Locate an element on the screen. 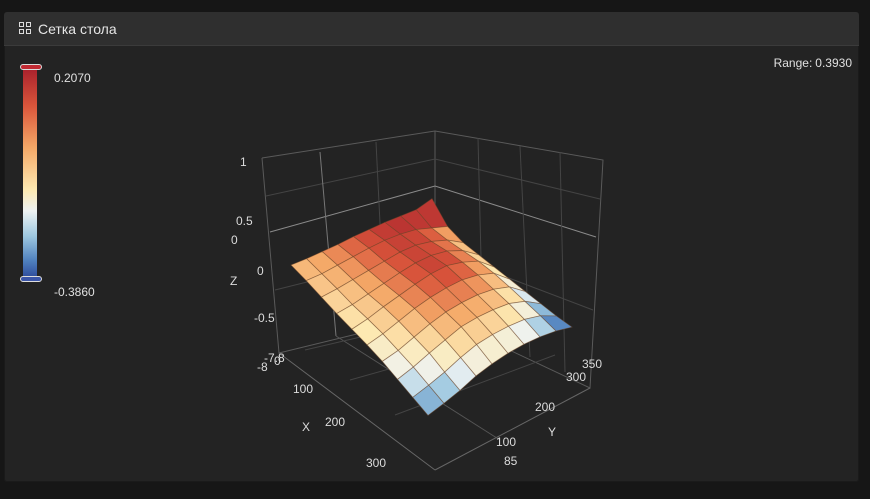  z-tick-label: 0.5 is located at coordinates (244, 221).